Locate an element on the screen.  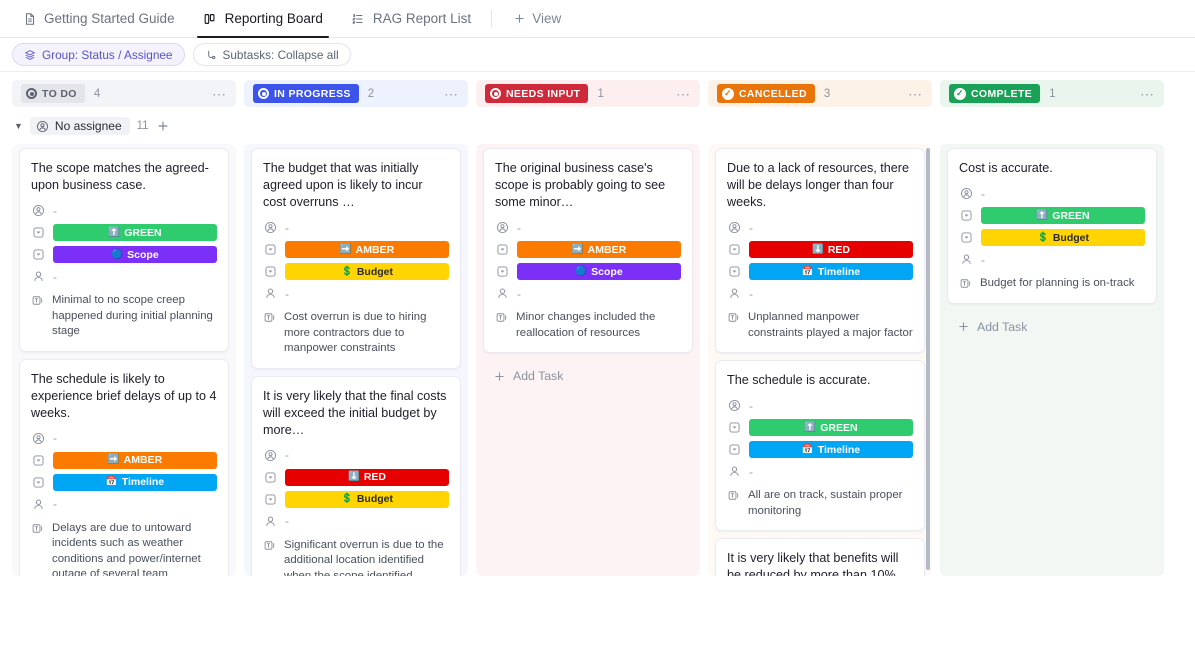
tab-getting-started-guide: Getting Started Guide is located at coordinates (98, 18).